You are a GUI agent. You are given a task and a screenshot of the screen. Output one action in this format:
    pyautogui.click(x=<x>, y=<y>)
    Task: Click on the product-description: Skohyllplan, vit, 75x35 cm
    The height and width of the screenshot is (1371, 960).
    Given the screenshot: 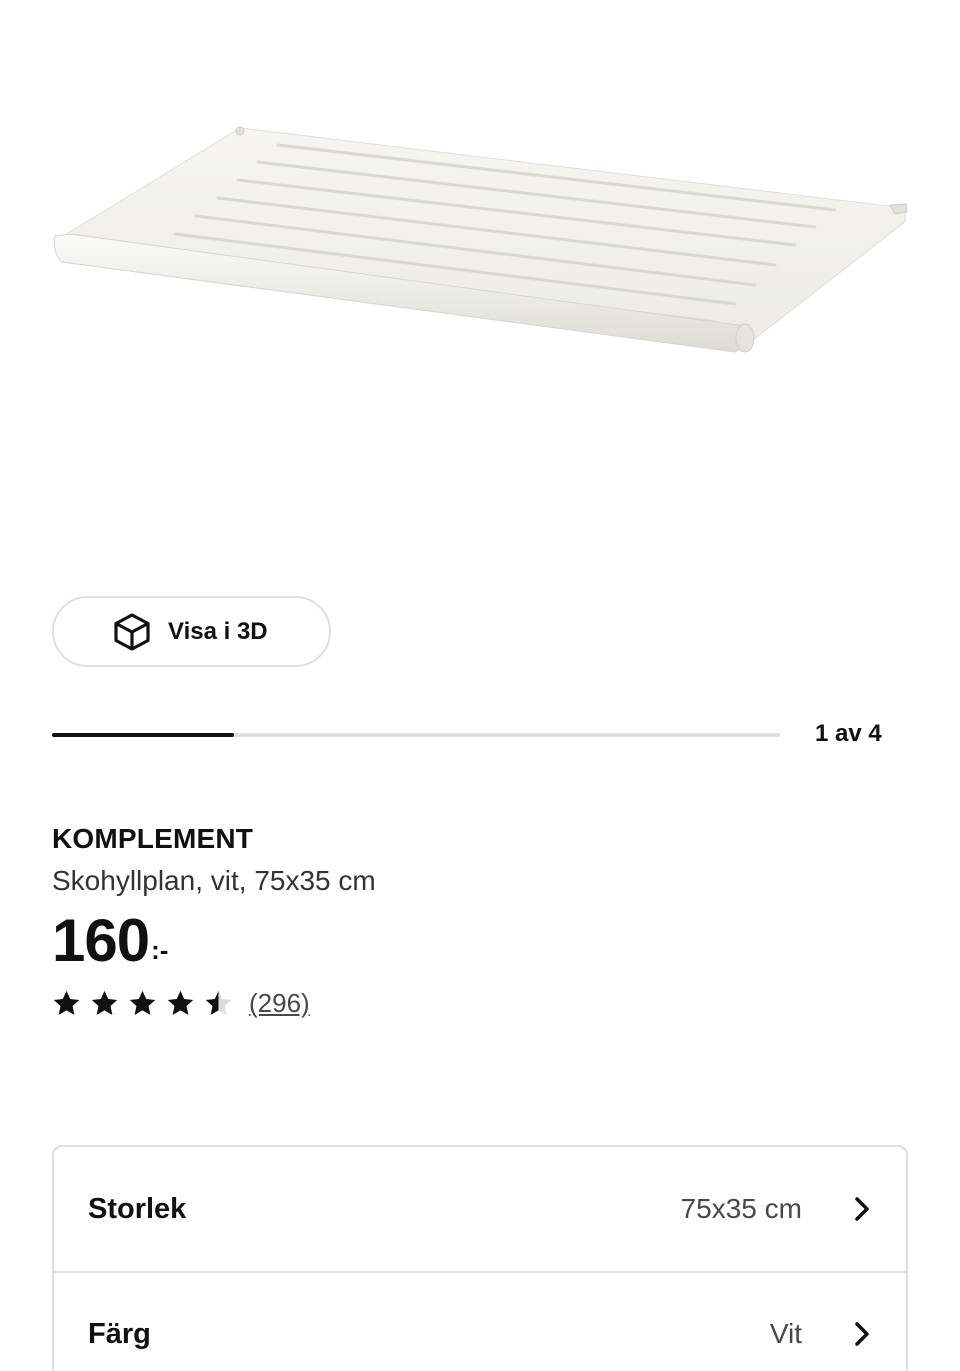 What is the action you would take?
    pyautogui.click(x=214, y=880)
    